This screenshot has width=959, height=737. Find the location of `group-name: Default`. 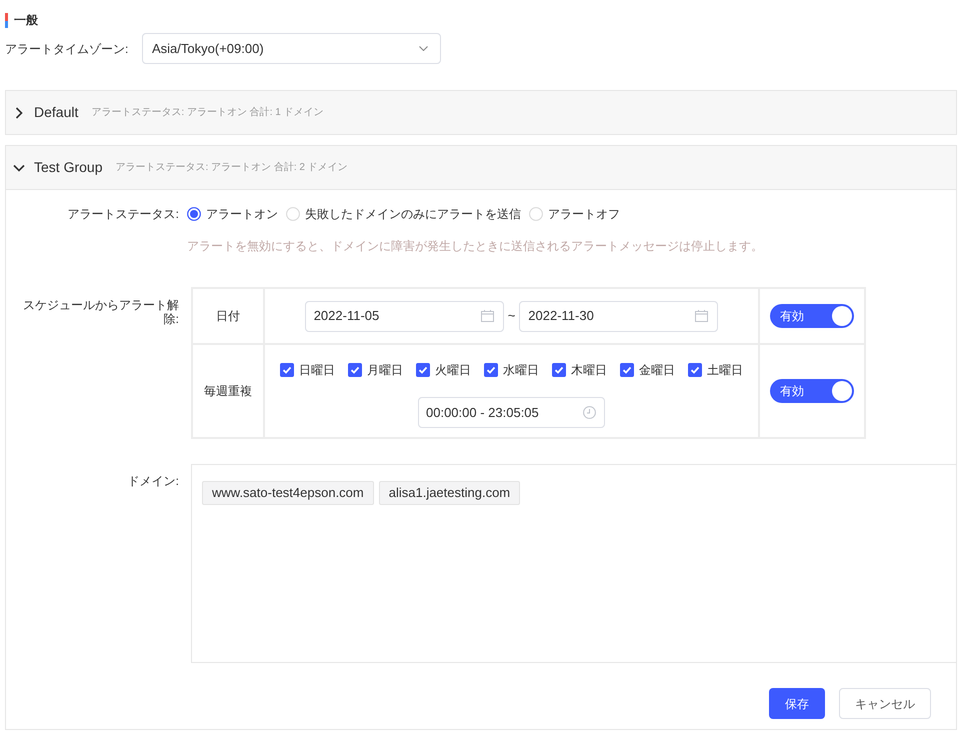

group-name: Default is located at coordinates (56, 112).